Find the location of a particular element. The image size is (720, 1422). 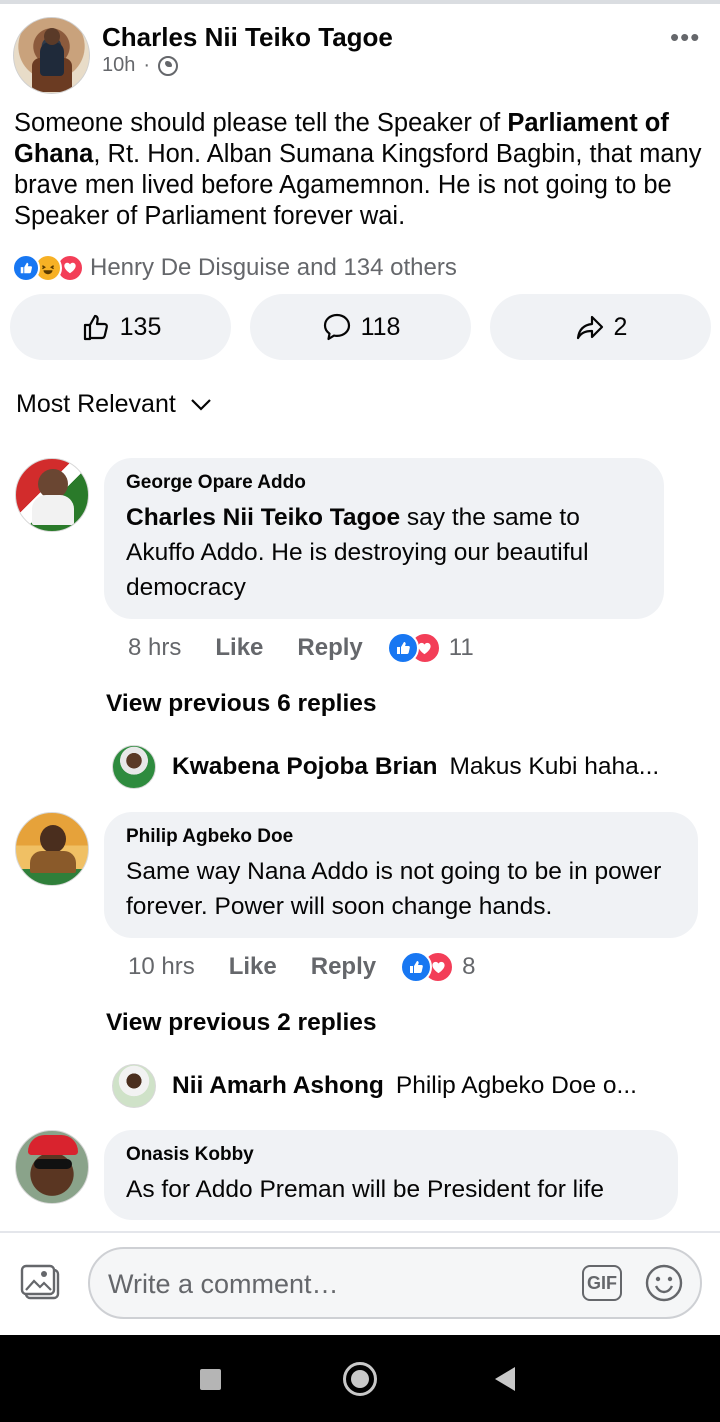

reply-author: Kwabena Pojoba Brian is located at coordinates (304, 767).